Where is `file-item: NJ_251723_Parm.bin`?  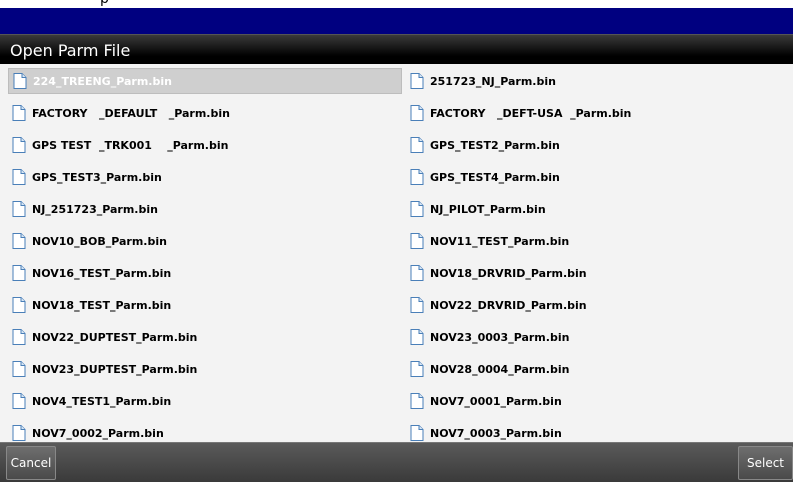 file-item: NJ_251723_Parm.bin is located at coordinates (205, 209).